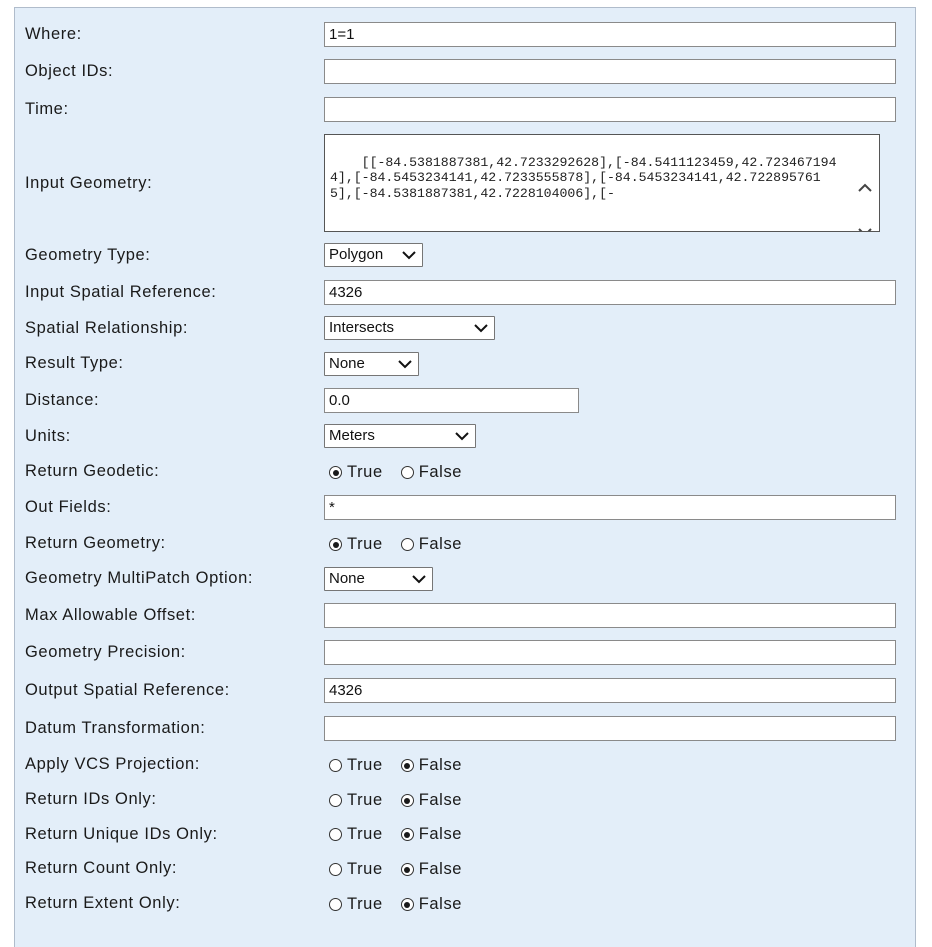 This screenshot has height=947, width=932. What do you see at coordinates (610, 615) in the screenshot?
I see `max-allowable-offset-input` at bounding box center [610, 615].